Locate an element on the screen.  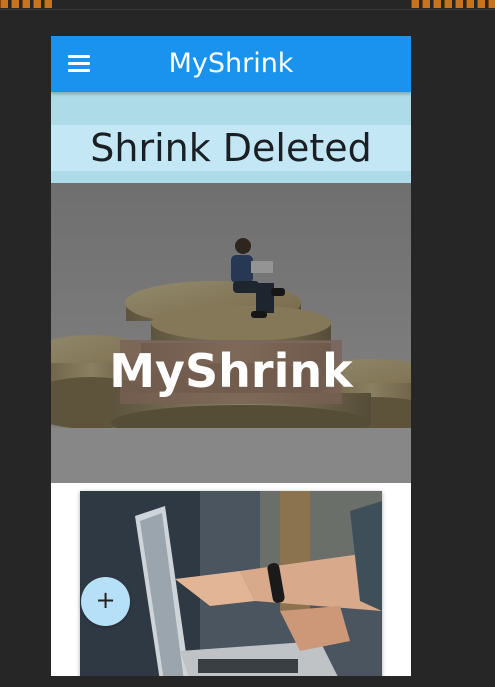
status-alert: Shrink Deleted is located at coordinates (231, 137).